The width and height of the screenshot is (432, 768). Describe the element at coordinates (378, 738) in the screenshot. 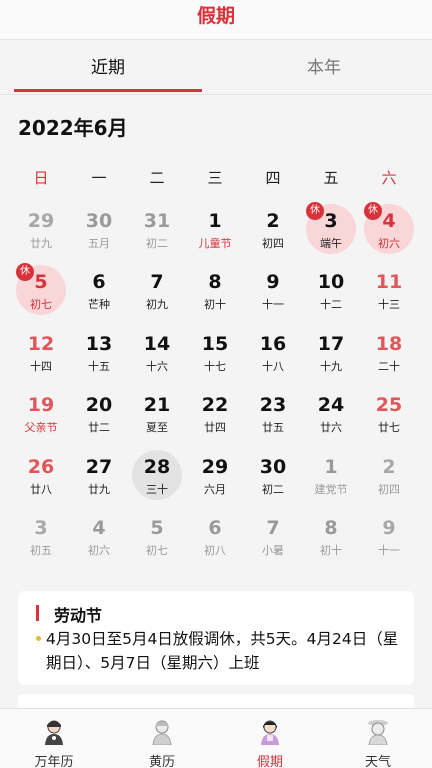

I see `nav-tianqi: 天气` at that location.